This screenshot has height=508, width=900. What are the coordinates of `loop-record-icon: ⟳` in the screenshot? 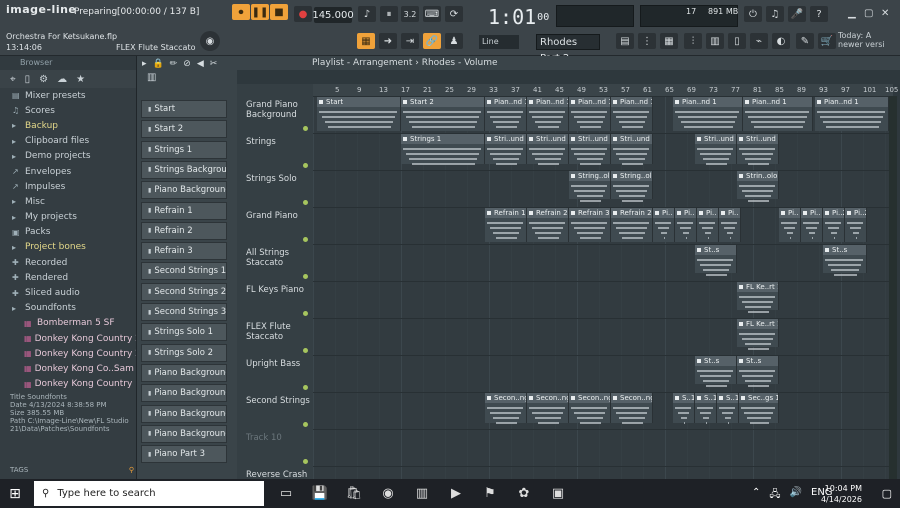 It's located at (454, 14).